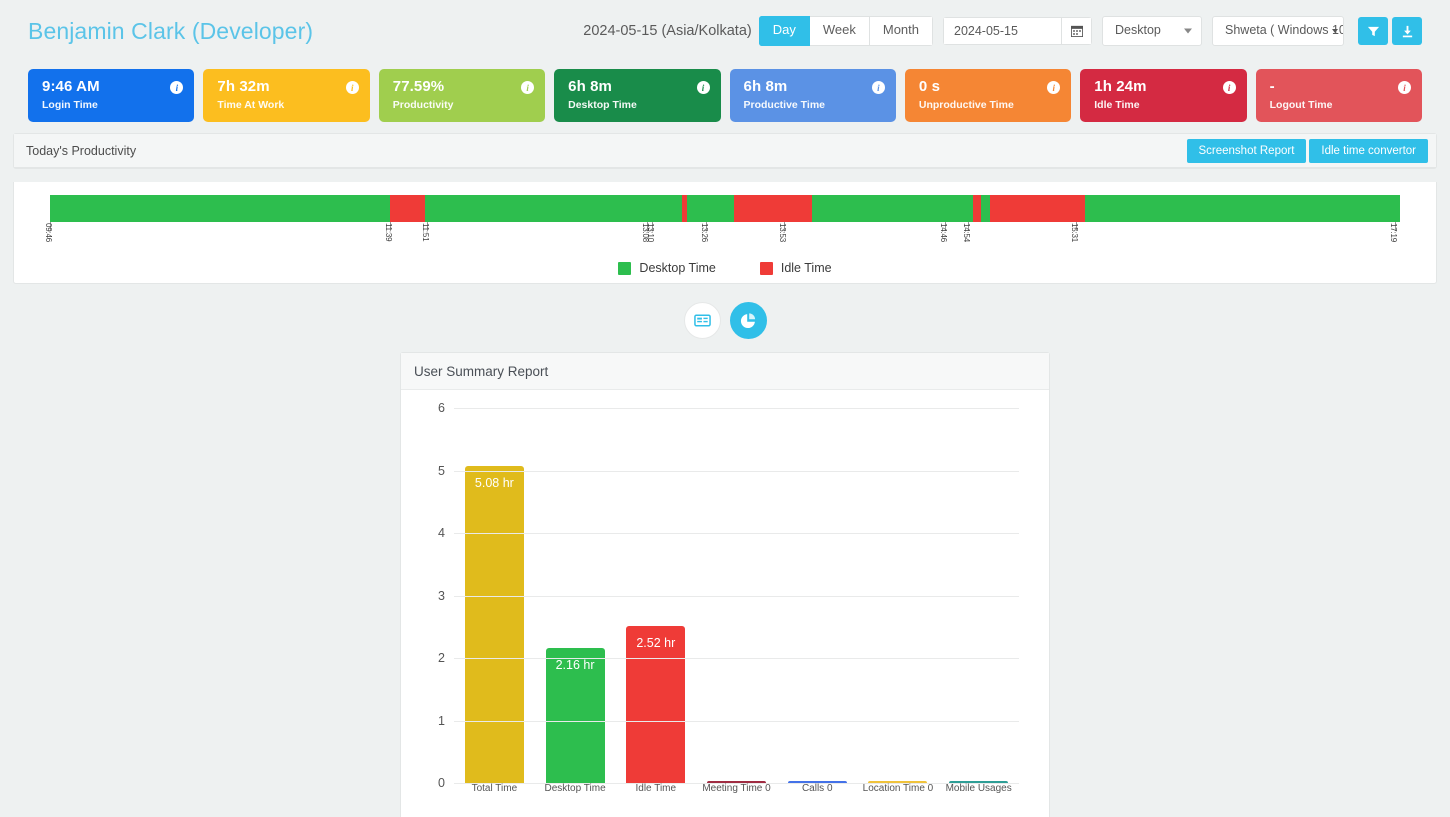 This screenshot has width=1450, height=817. What do you see at coordinates (806, 268) in the screenshot?
I see `legend-label: Idle Time` at bounding box center [806, 268].